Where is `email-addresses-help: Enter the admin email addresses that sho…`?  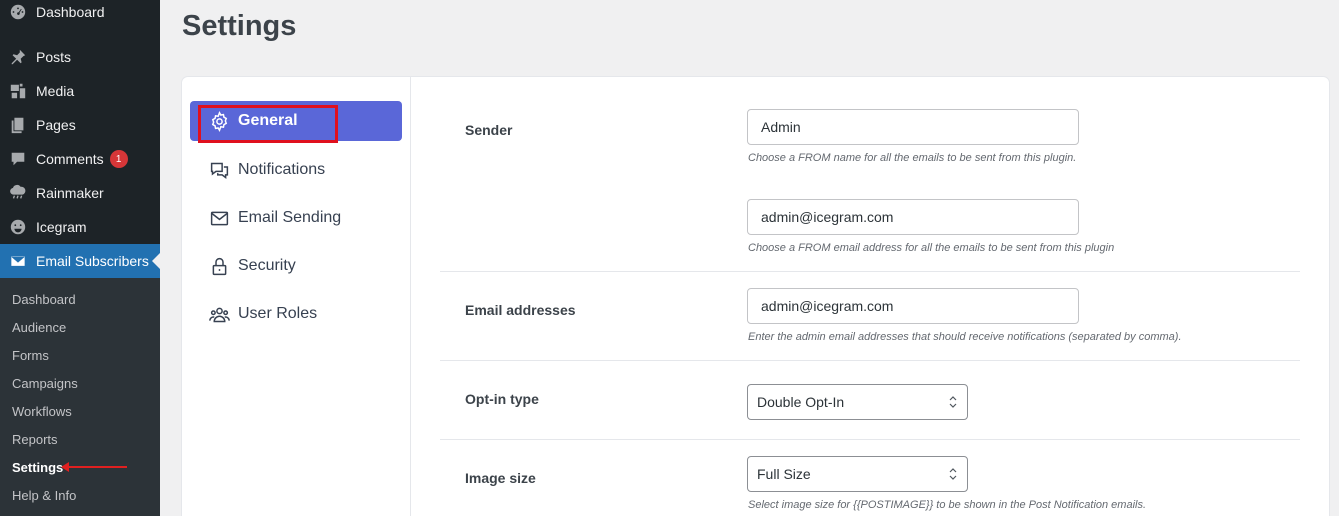
email-addresses-help: Enter the admin email addresses that sho… is located at coordinates (965, 337).